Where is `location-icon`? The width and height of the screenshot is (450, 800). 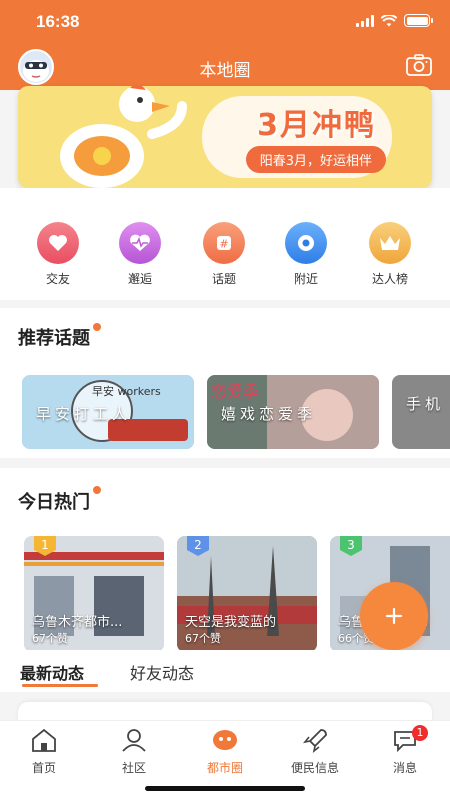 location-icon is located at coordinates (306, 243).